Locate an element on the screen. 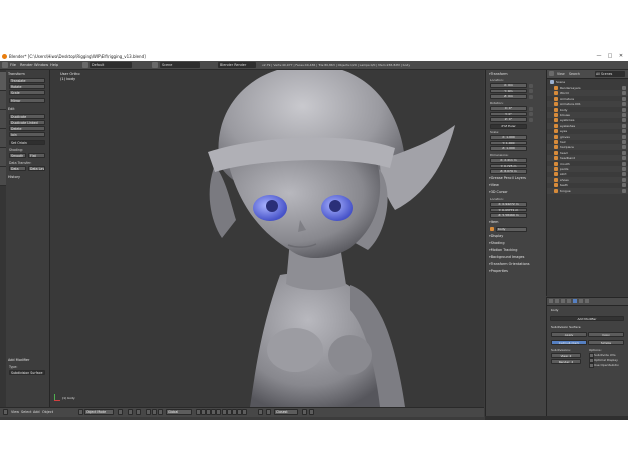  world-tab-icon is located at coordinates (563, 301).